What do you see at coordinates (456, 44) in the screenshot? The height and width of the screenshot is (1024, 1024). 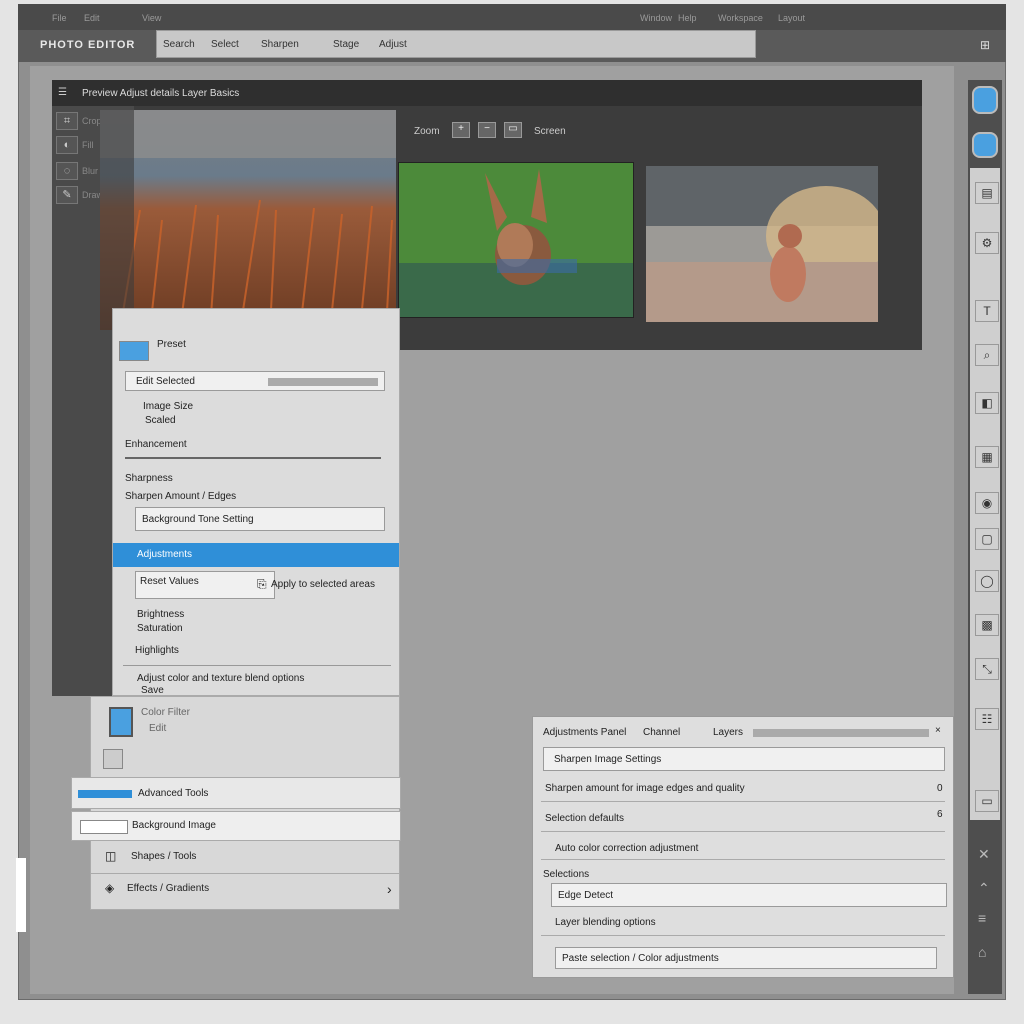 I see `search-field: Search Select Sharpen Stage Adjust` at bounding box center [456, 44].